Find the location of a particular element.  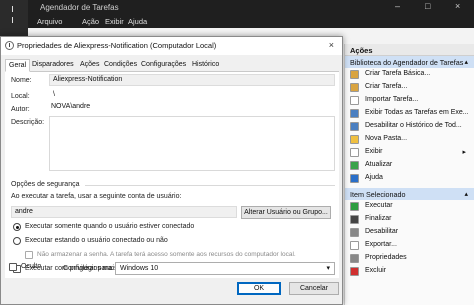

action-item: Excluir is located at coordinates (409, 271).